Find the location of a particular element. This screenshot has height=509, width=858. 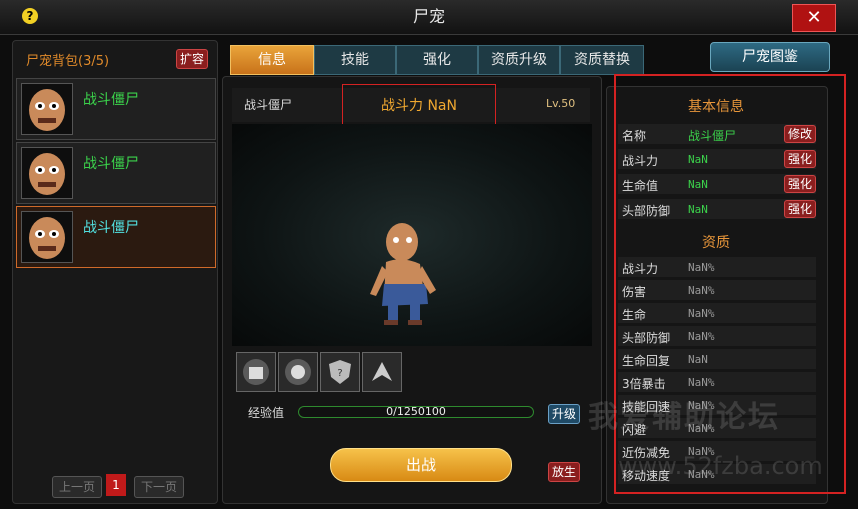

release-button: 放生 is located at coordinates (564, 472).